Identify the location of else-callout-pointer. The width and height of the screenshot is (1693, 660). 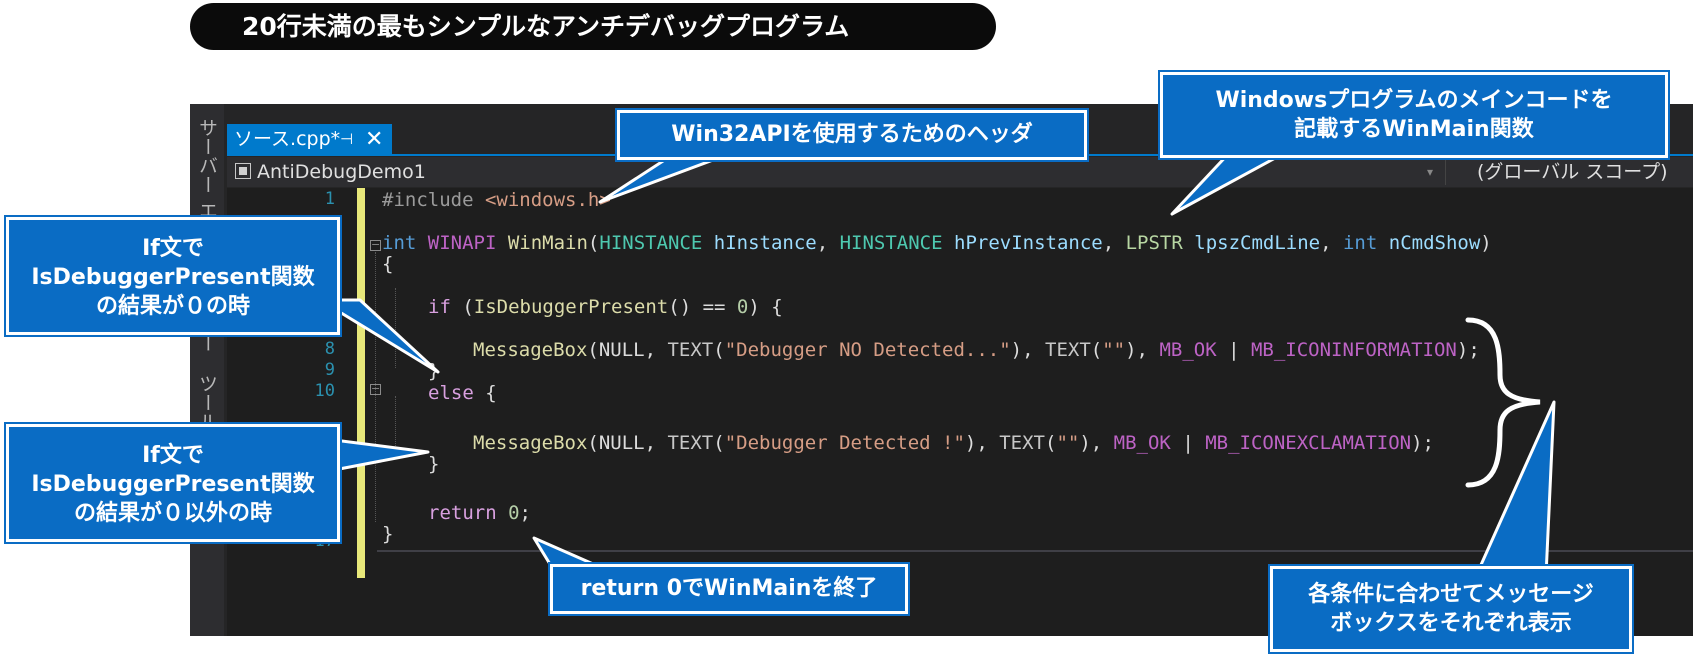
(381, 455).